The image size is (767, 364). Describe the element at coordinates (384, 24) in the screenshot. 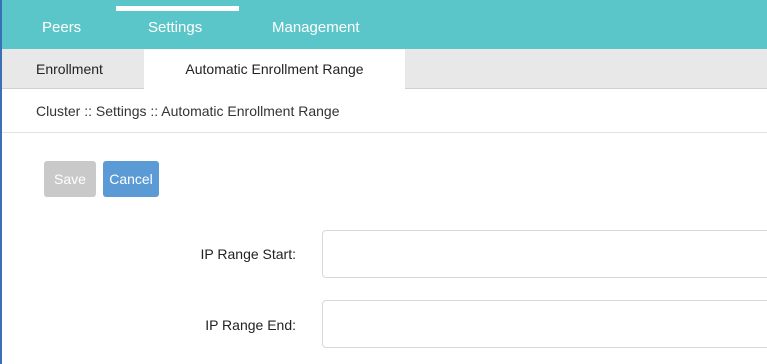

I see `top-navigation: Peers Settings Management` at that location.